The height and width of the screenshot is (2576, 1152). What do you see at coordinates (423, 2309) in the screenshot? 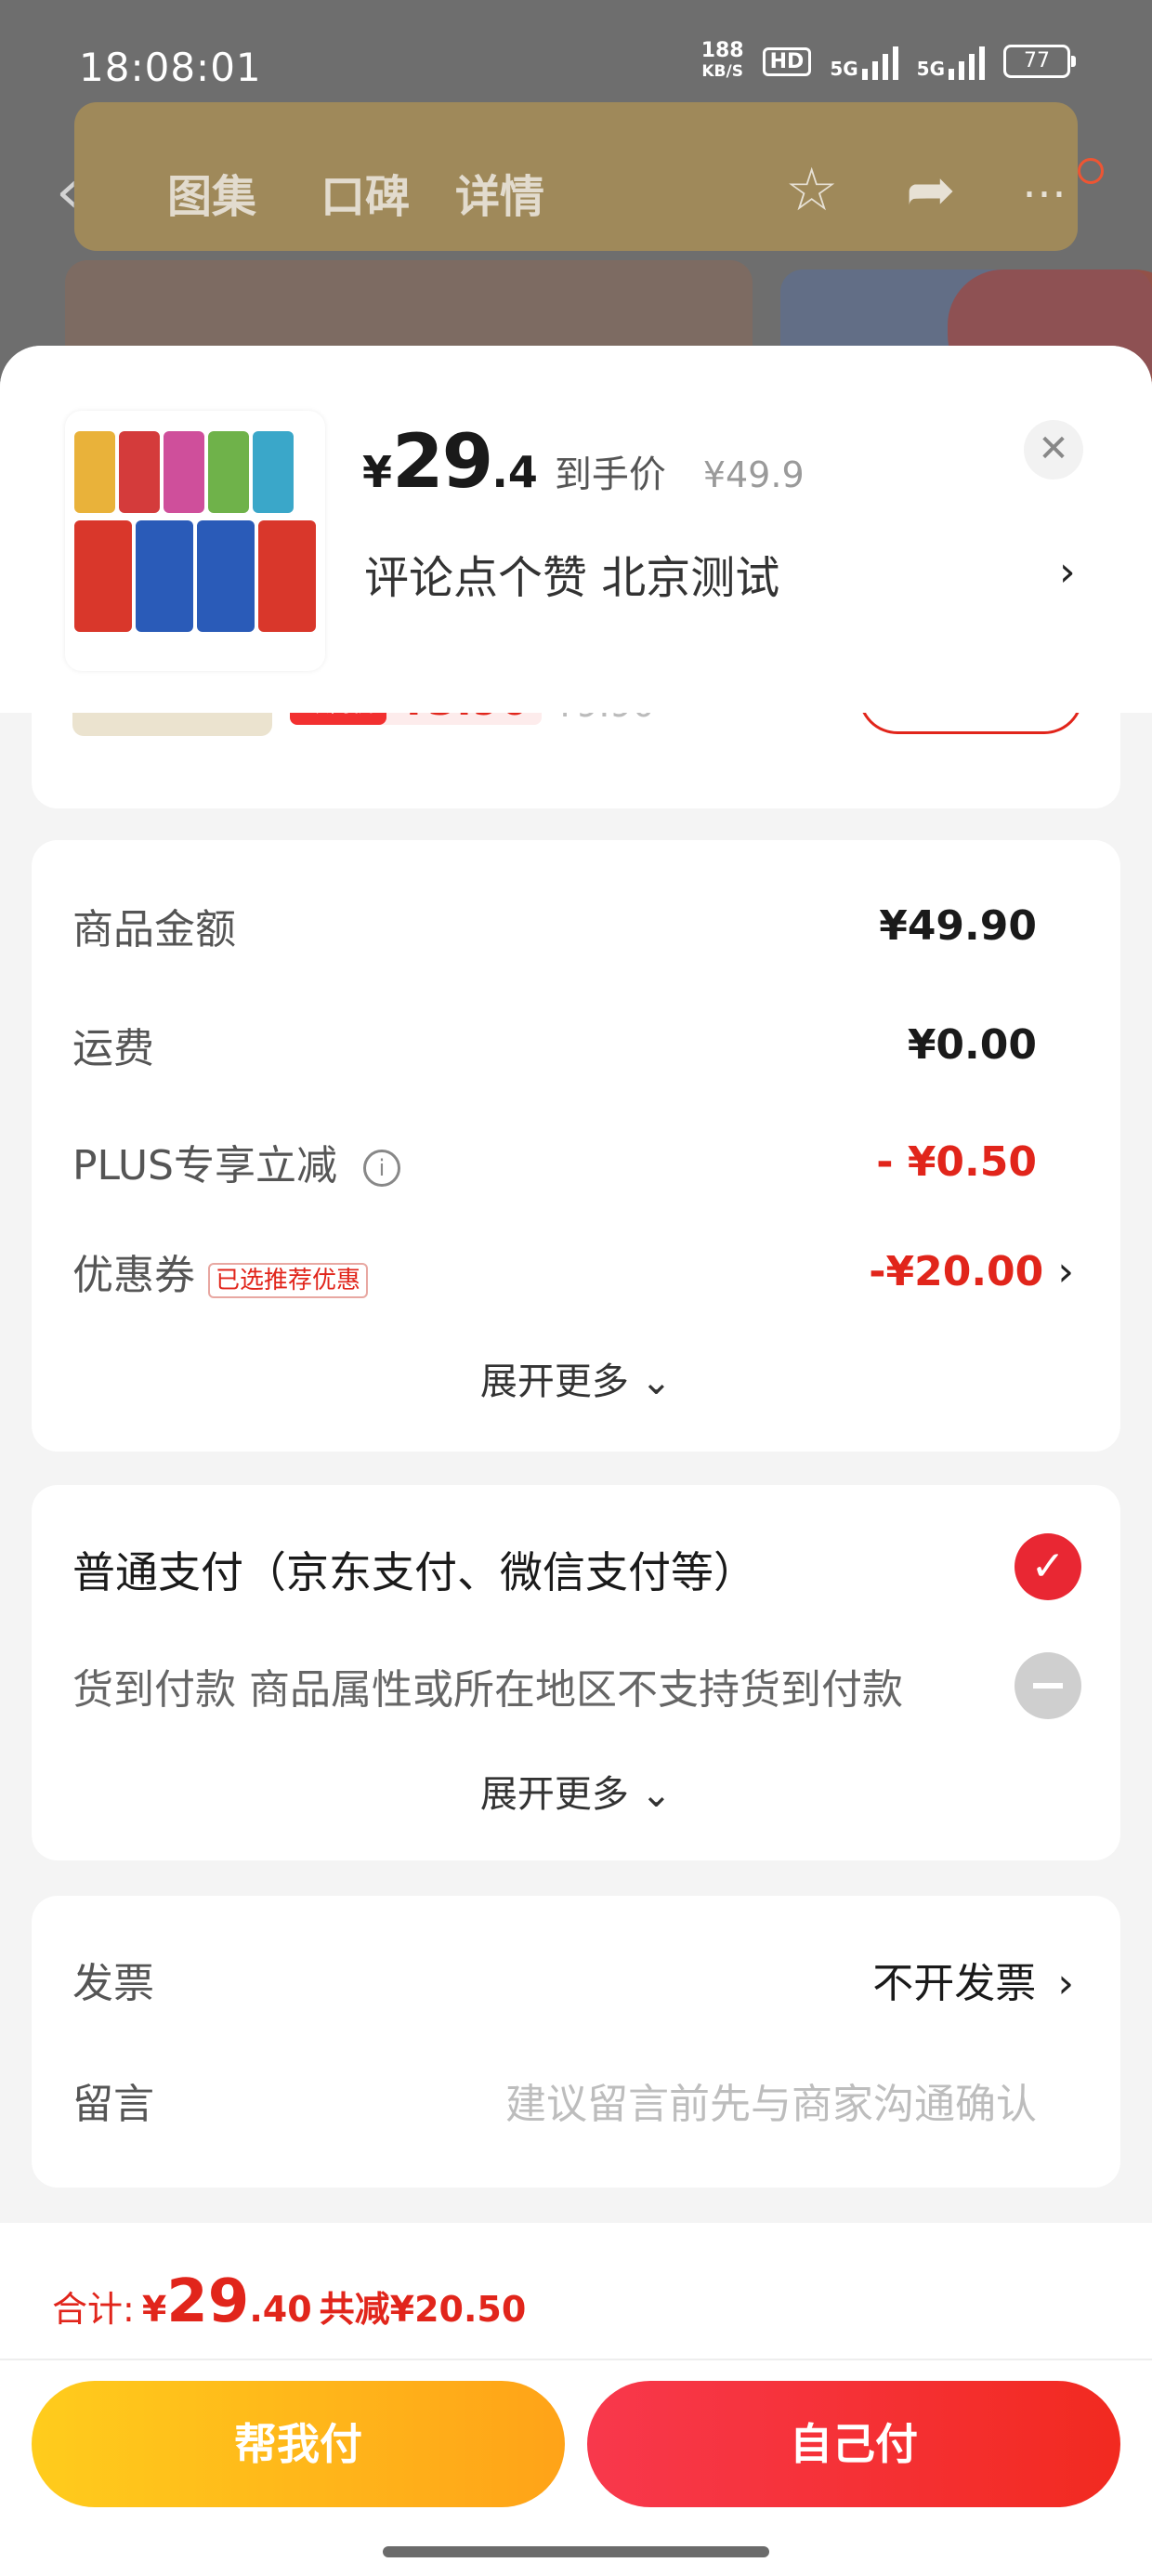
I see `total-discount: 共减¥20.50` at bounding box center [423, 2309].